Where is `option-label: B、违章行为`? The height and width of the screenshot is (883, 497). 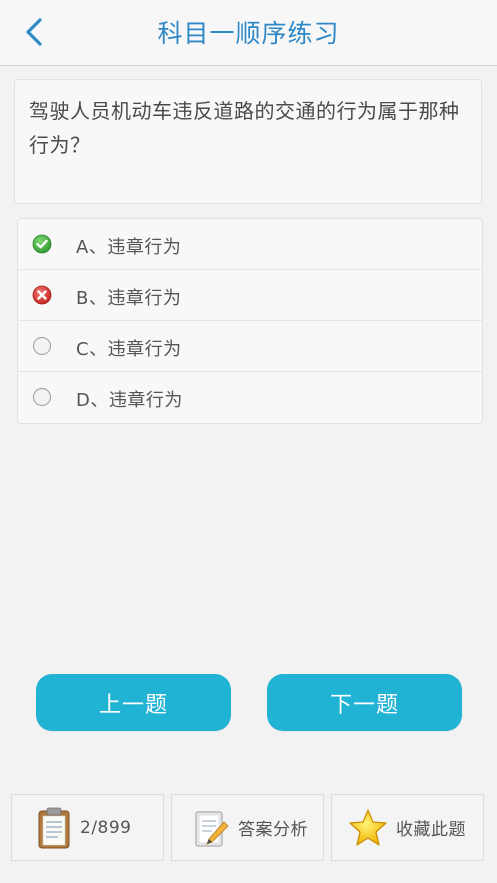
option-label: B、违章行为 is located at coordinates (129, 298).